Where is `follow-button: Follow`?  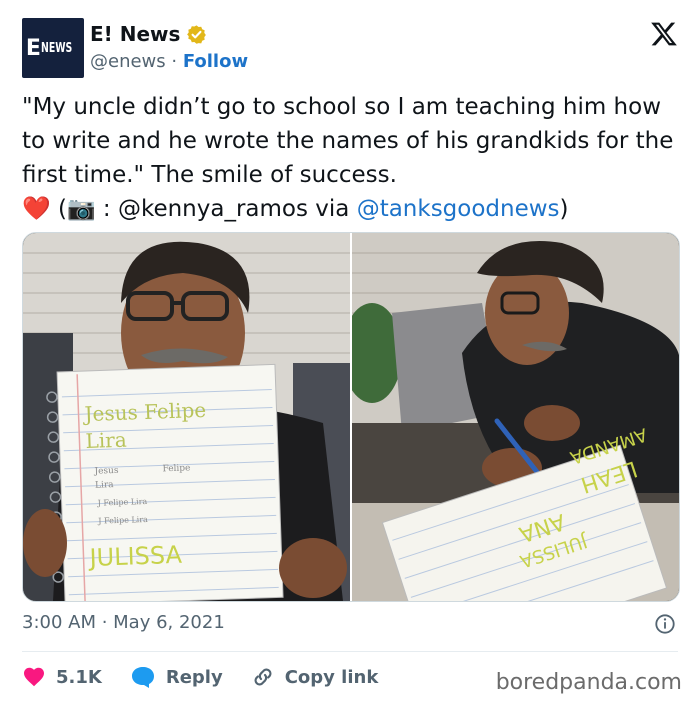
follow-button: Follow is located at coordinates (215, 61).